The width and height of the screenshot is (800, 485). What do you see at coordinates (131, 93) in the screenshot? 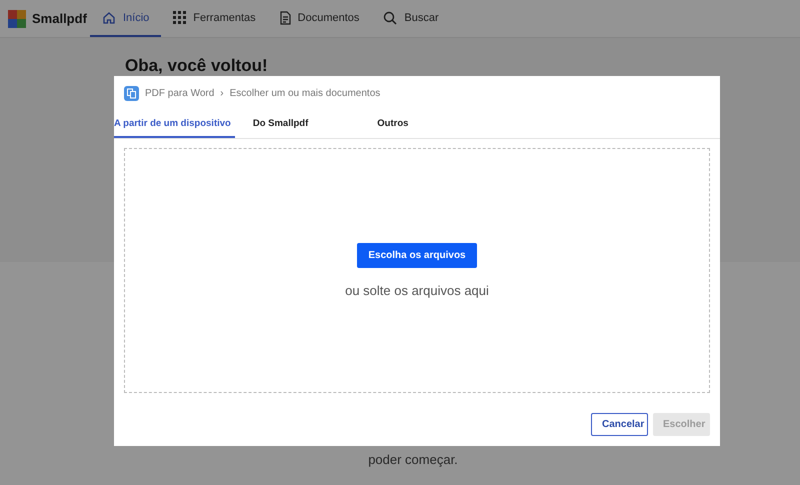
I see `pdf-to-word-icon` at bounding box center [131, 93].